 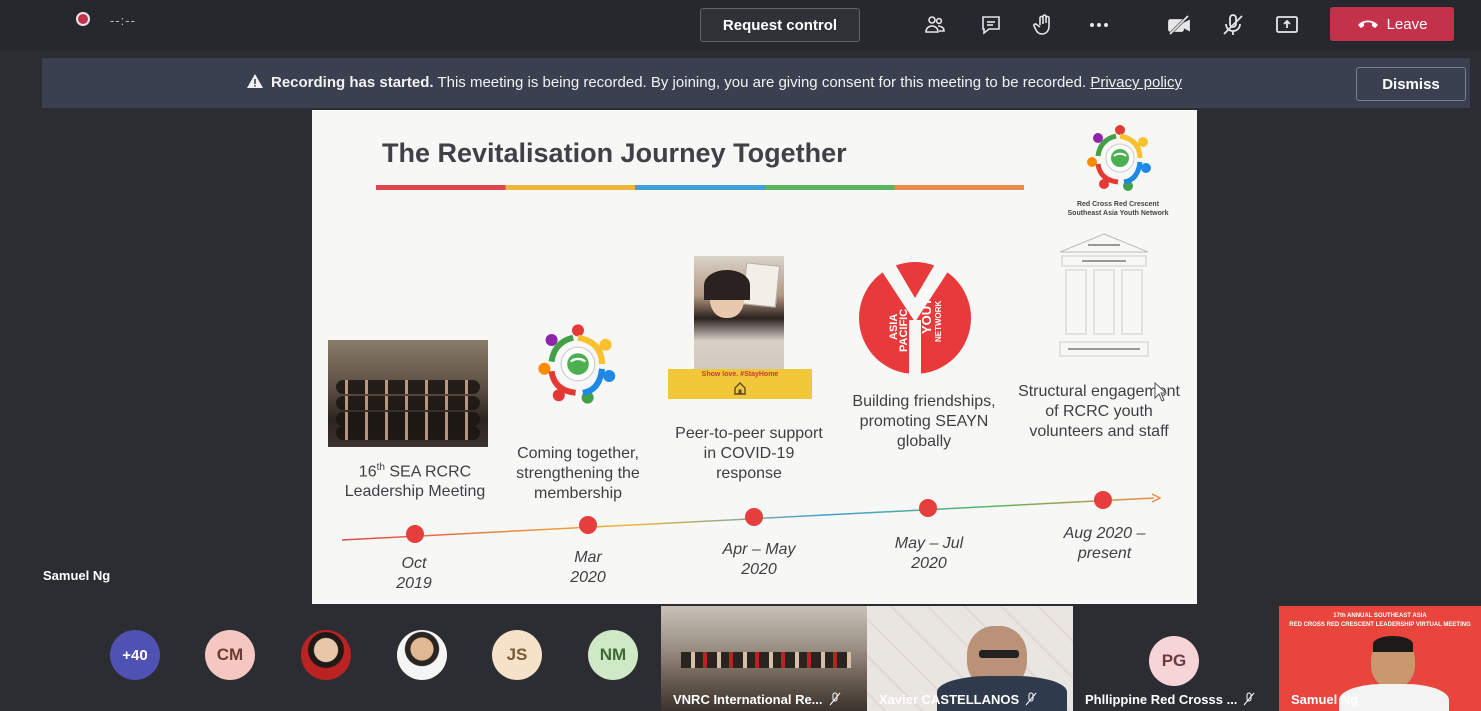 What do you see at coordinates (1367, 24) in the screenshot?
I see `phone-hangup-icon` at bounding box center [1367, 24].